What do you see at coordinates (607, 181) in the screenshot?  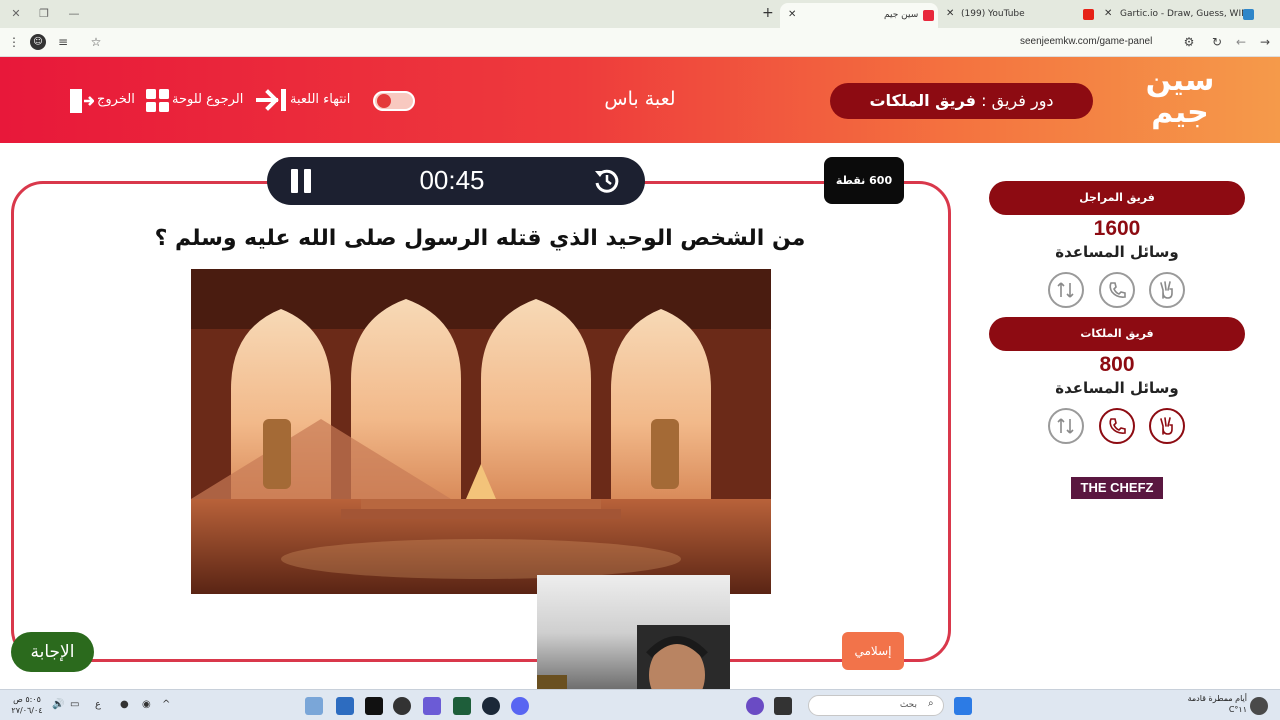 I see `reset-timer-icon` at bounding box center [607, 181].